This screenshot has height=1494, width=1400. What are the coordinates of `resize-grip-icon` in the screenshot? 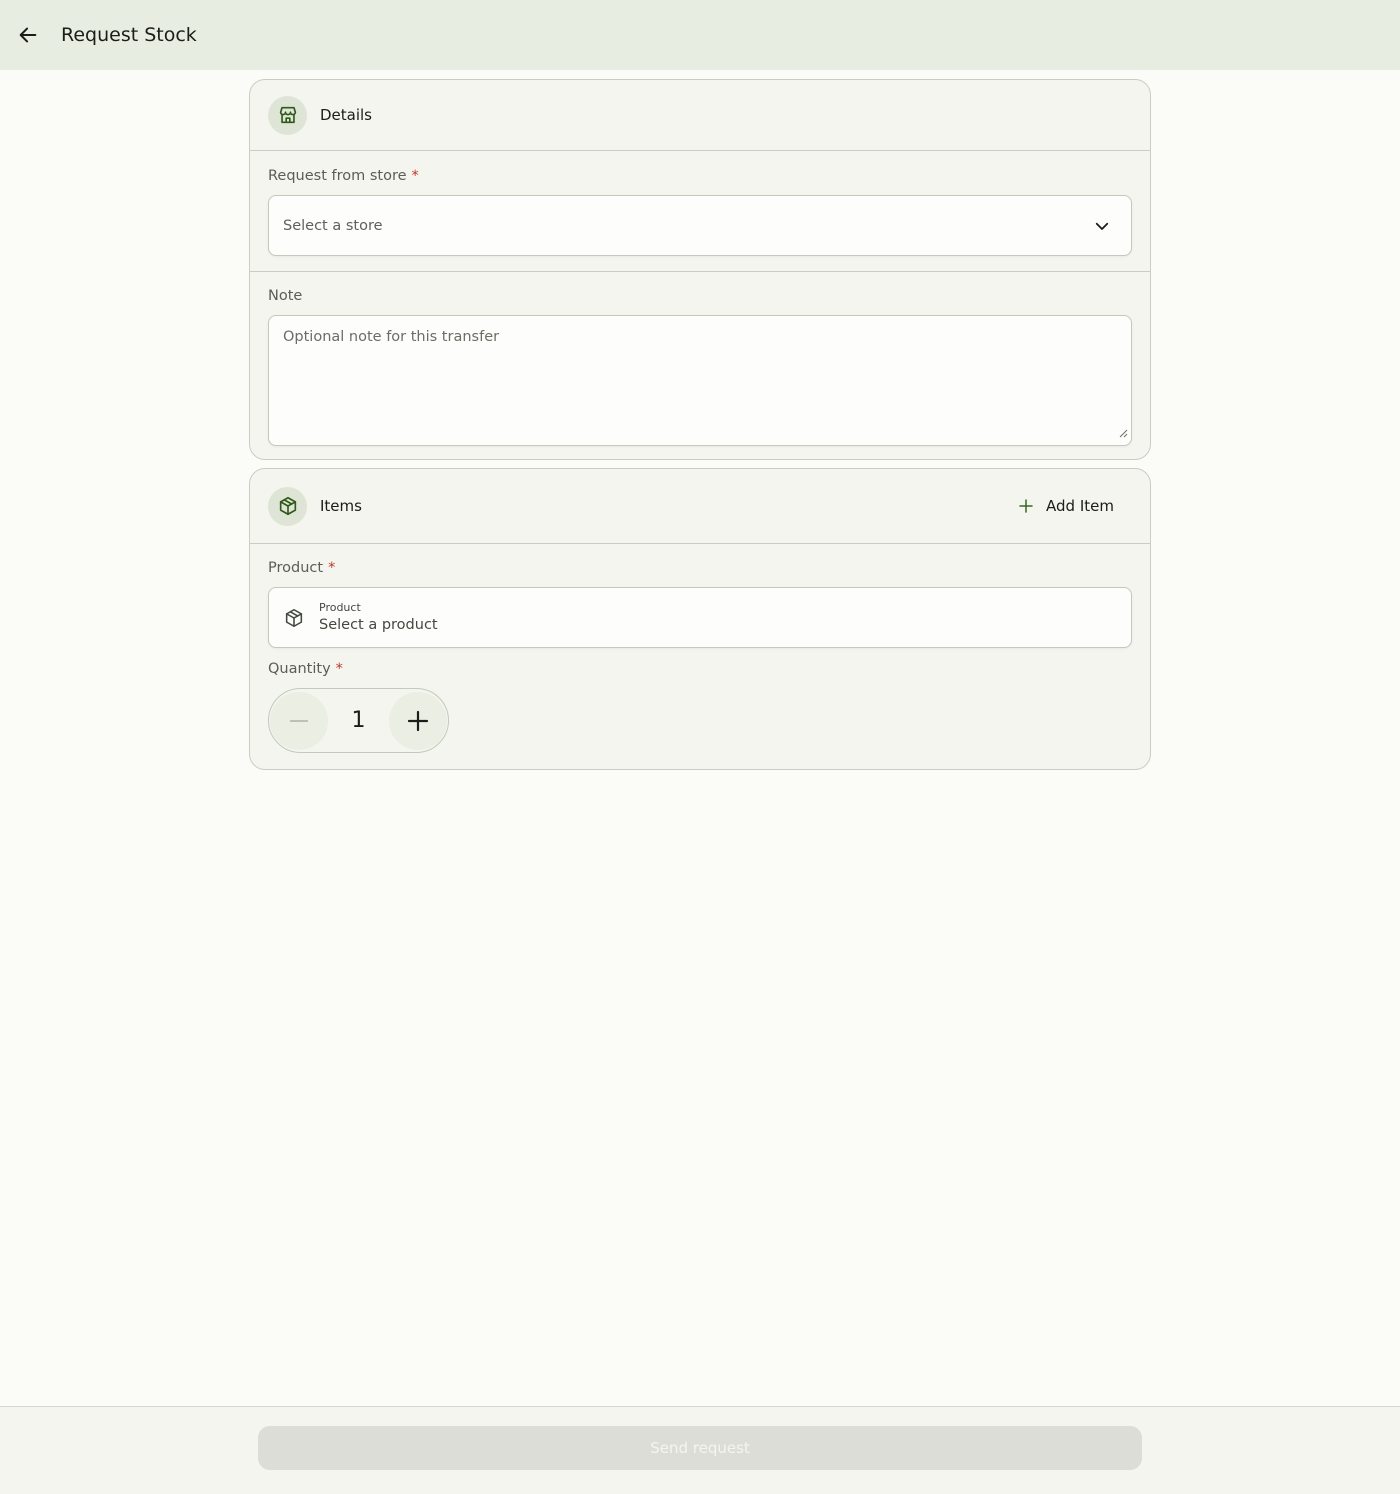 It's located at (1123, 432).